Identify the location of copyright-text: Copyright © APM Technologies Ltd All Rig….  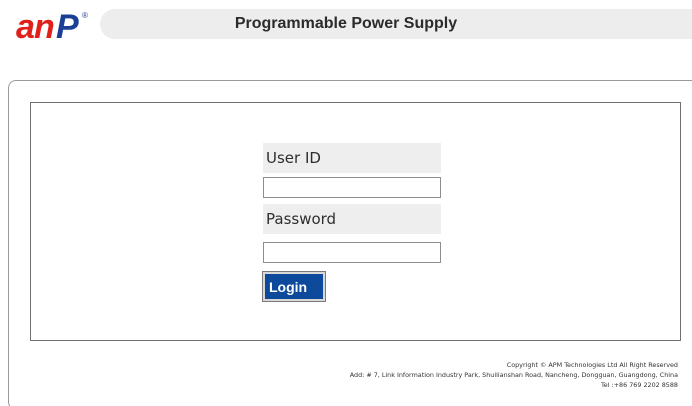
(592, 365).